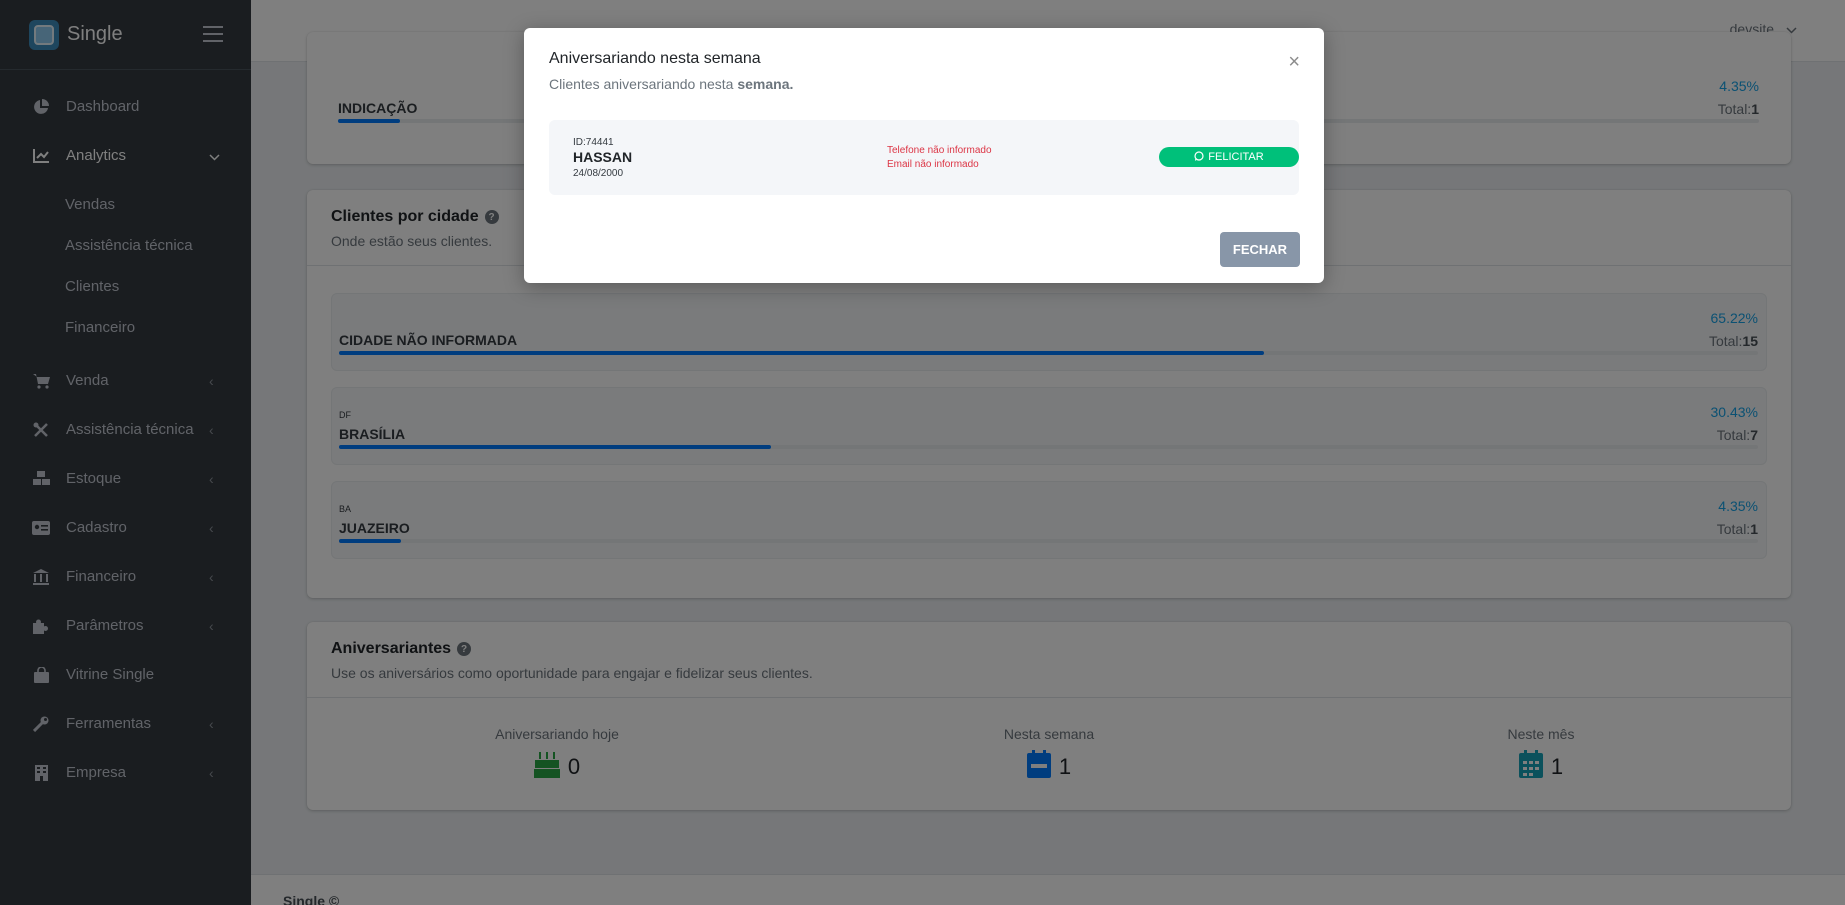 Image resolution: width=1845 pixels, height=905 pixels. I want to click on client-id: ID:74441, so click(593, 142).